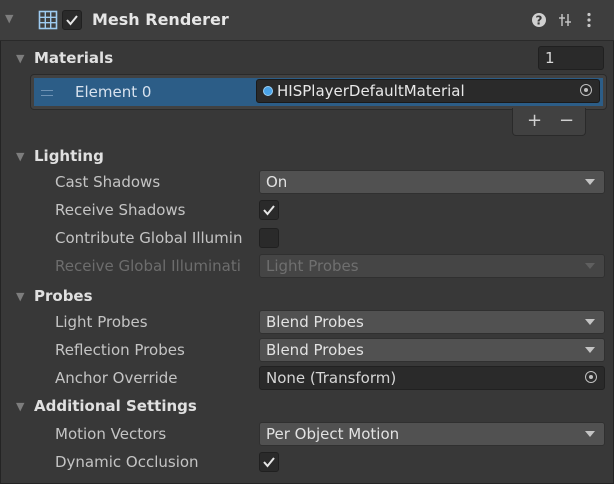 This screenshot has height=484, width=614. What do you see at coordinates (120, 350) in the screenshot?
I see `reflection-probes-label: Reflection Probes` at bounding box center [120, 350].